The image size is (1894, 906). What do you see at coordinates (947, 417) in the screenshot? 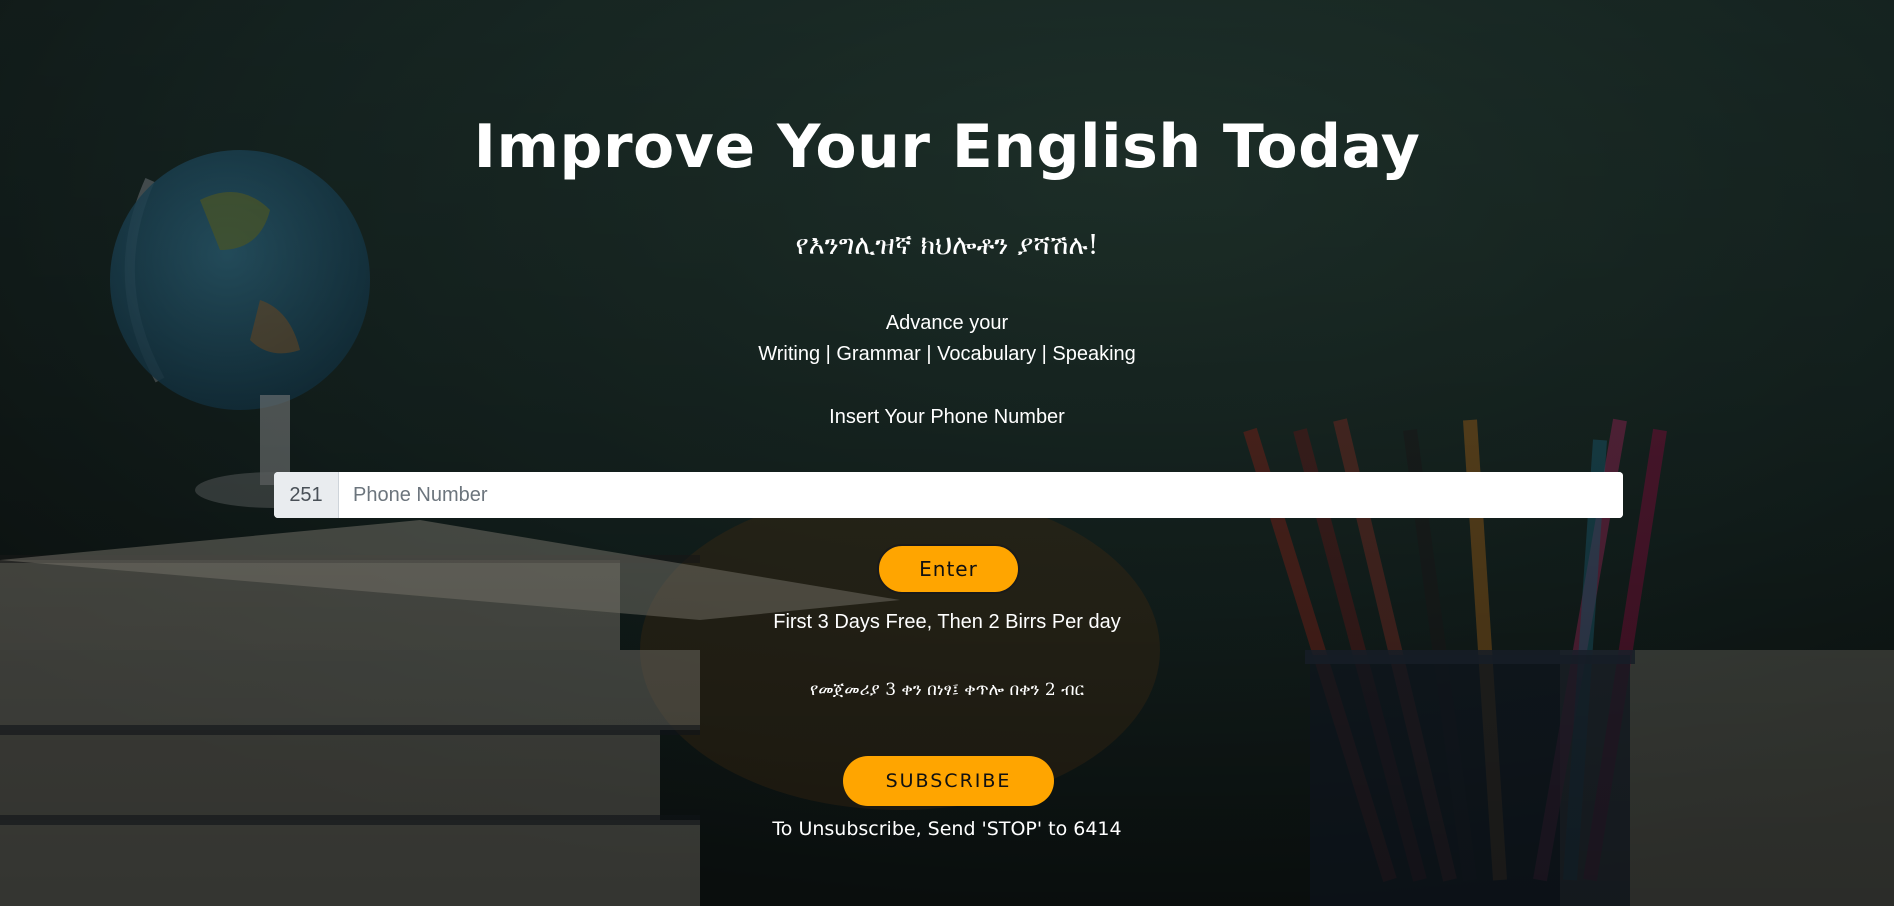
I see `phone-label: Insert Your Phone Number` at bounding box center [947, 417].